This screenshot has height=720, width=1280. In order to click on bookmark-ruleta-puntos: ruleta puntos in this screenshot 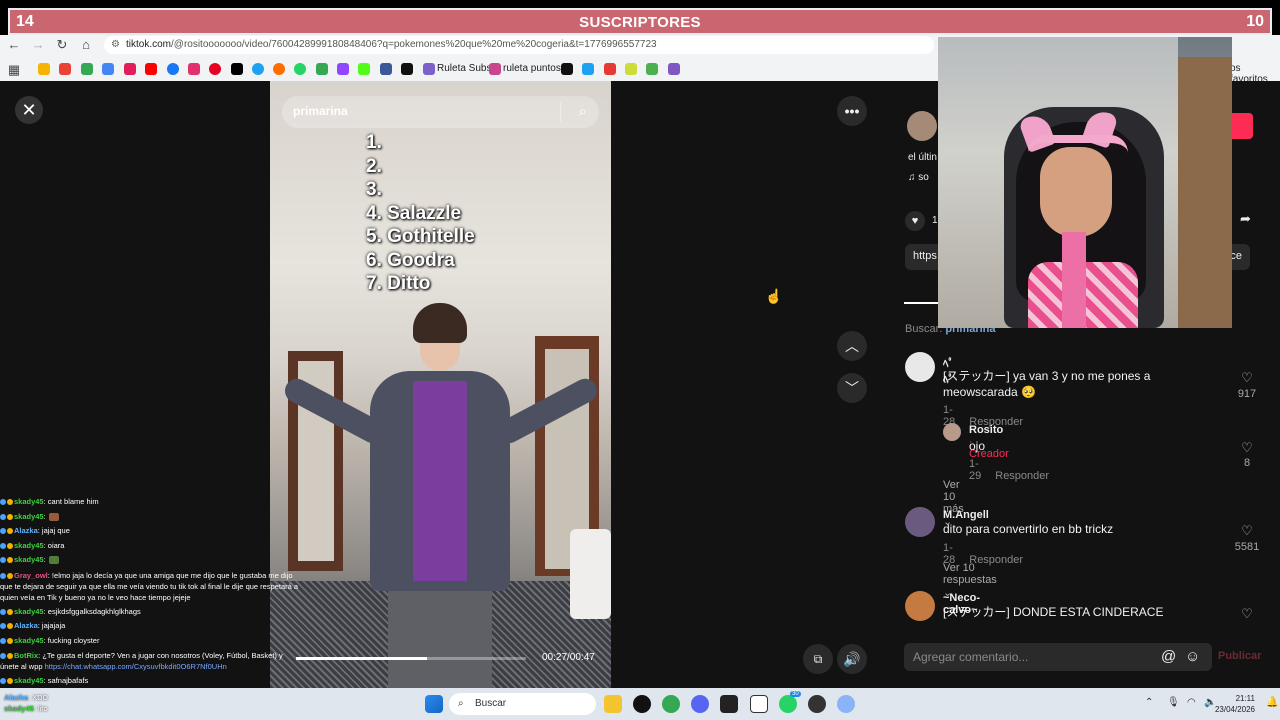, I will do `click(532, 68)`.